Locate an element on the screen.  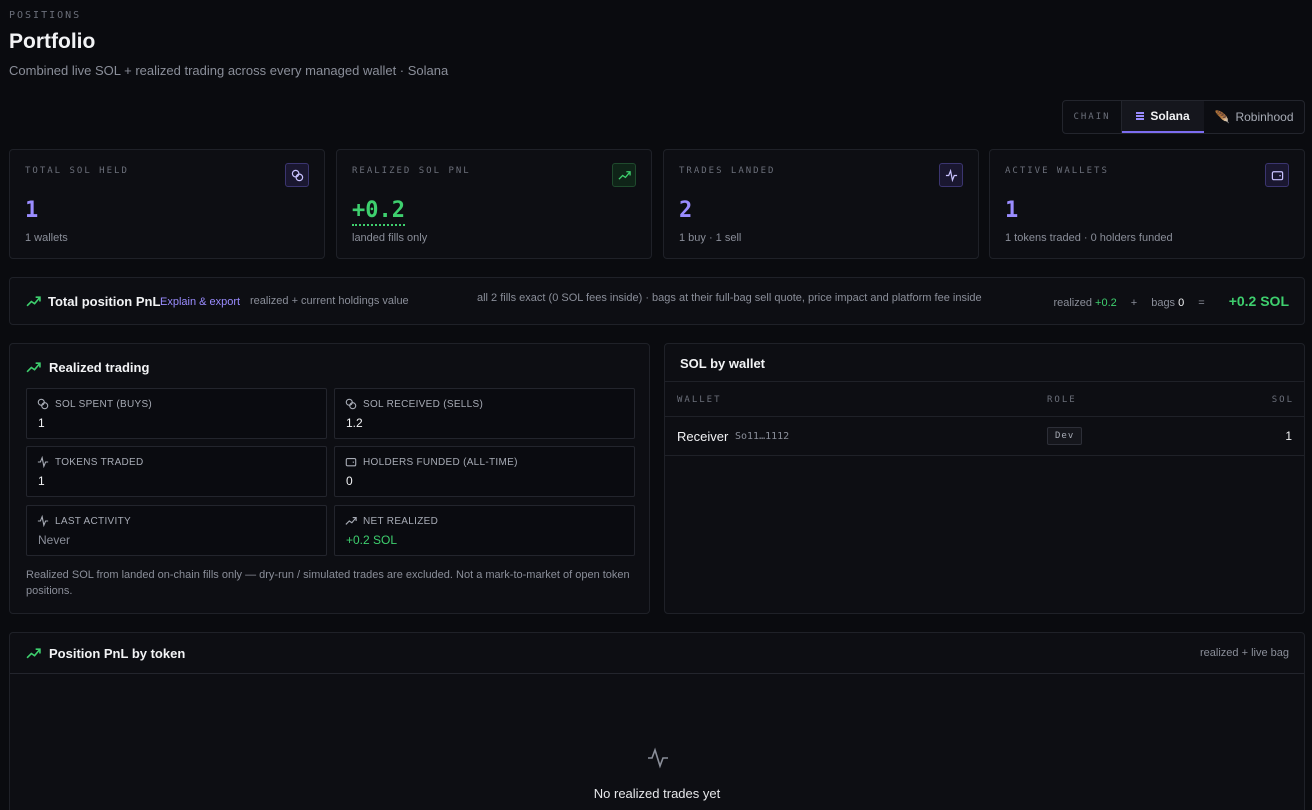
realized-label: realized +0.2 is located at coordinates (1085, 303).